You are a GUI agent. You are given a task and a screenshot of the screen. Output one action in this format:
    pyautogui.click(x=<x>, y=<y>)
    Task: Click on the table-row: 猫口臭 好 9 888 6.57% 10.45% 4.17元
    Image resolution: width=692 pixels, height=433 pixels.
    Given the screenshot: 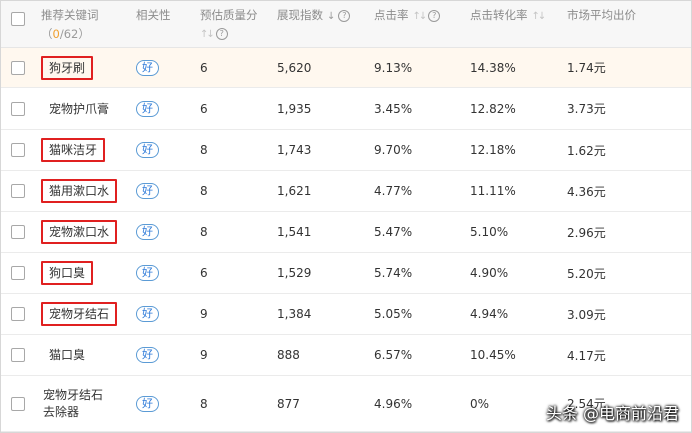 What is the action you would take?
    pyautogui.click(x=346, y=355)
    